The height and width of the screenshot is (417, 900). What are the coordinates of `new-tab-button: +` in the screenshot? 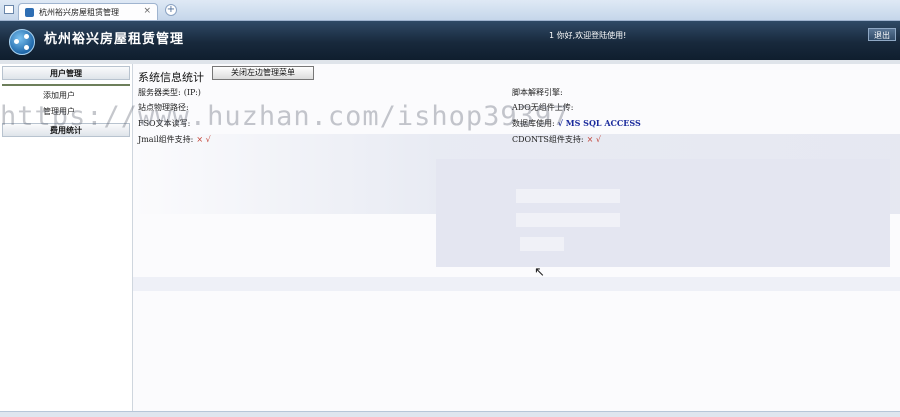 It's located at (171, 10).